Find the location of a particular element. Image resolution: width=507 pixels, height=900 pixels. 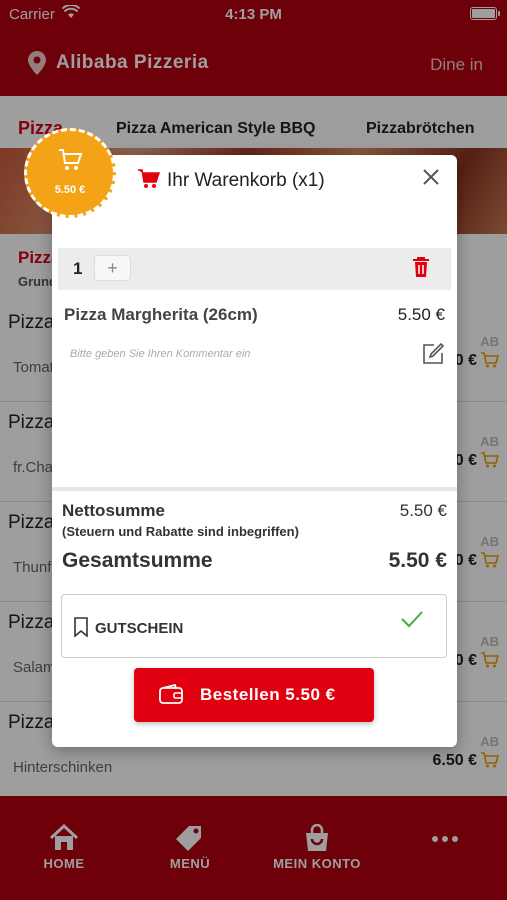

cart-title: Ihr Warenkorb (x1) is located at coordinates (246, 180).